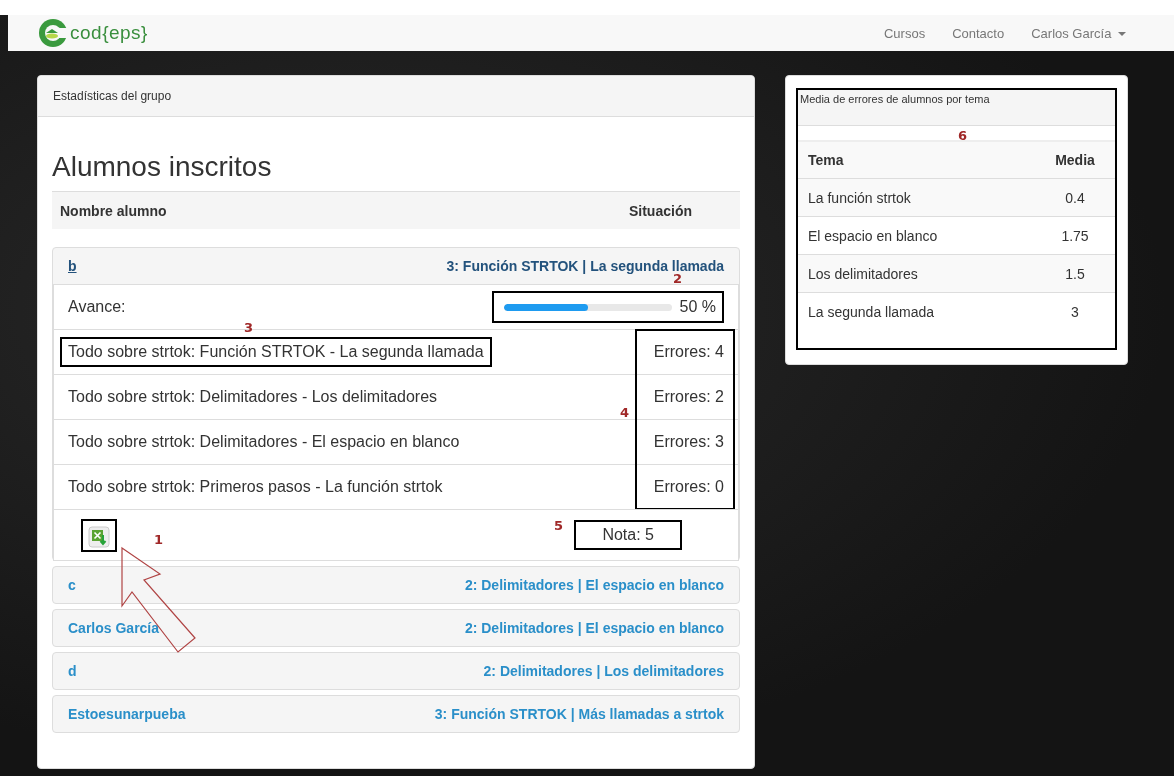 The width and height of the screenshot is (1174, 776). I want to click on student-link: Estoesunarpueba, so click(127, 714).